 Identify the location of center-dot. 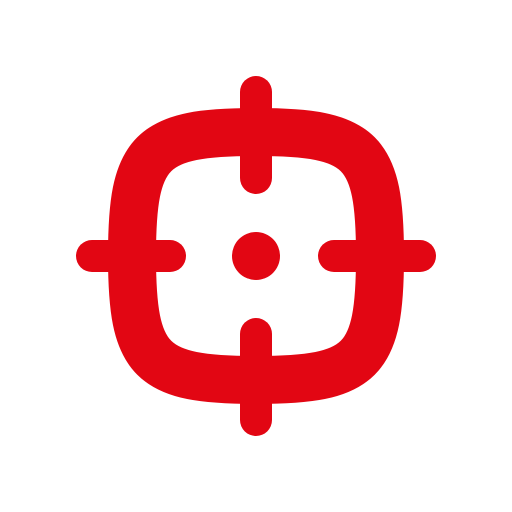
(256, 256).